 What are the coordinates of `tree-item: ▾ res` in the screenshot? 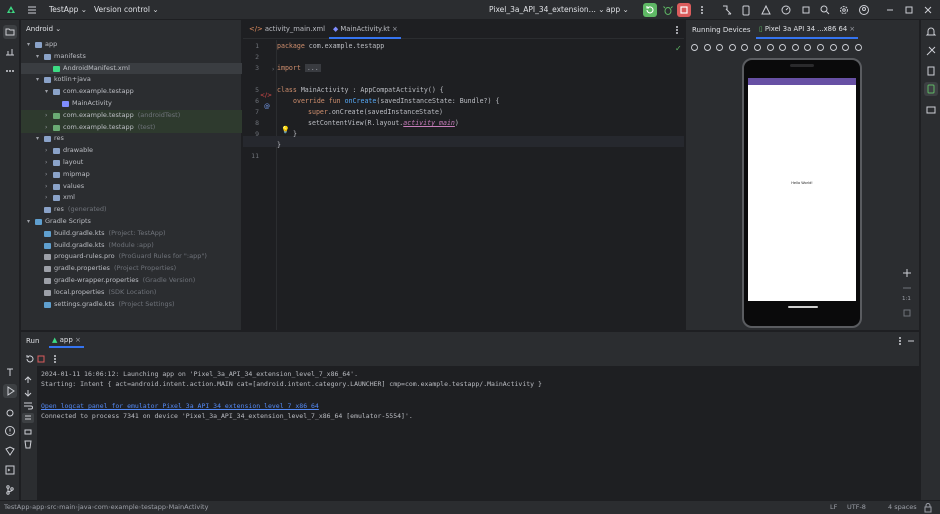 It's located at (131, 139).